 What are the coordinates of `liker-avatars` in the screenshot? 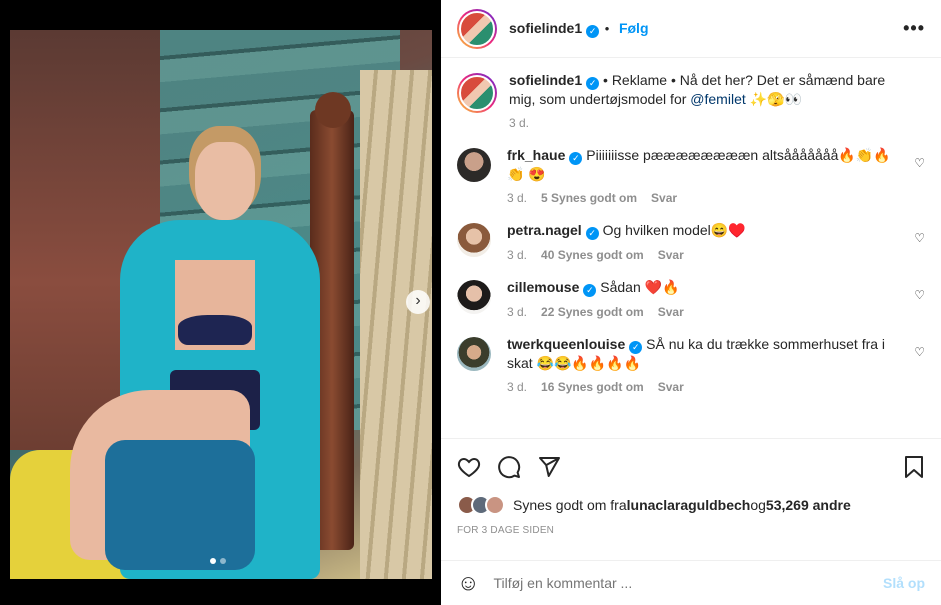 It's located at (481, 505).